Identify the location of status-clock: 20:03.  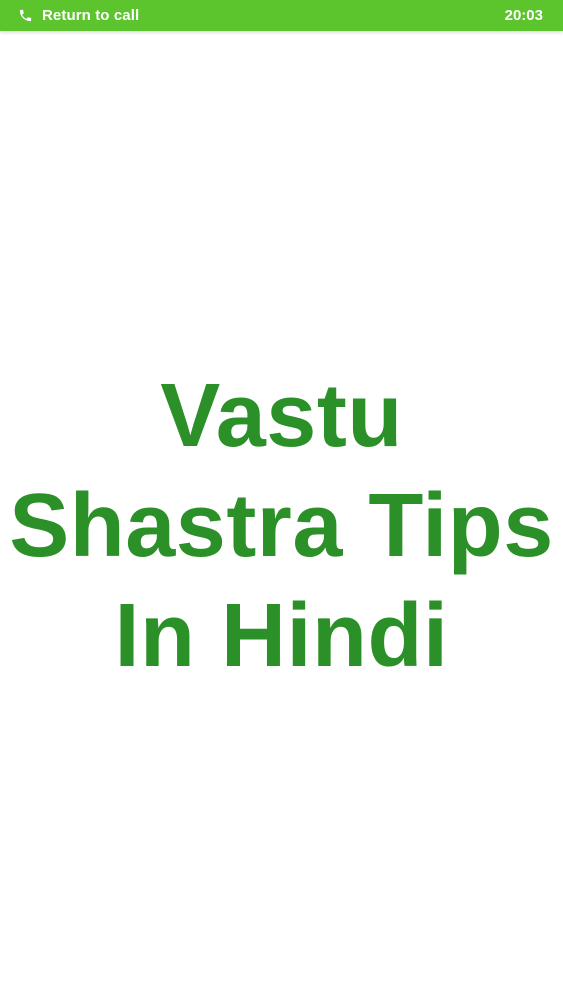
(523, 15).